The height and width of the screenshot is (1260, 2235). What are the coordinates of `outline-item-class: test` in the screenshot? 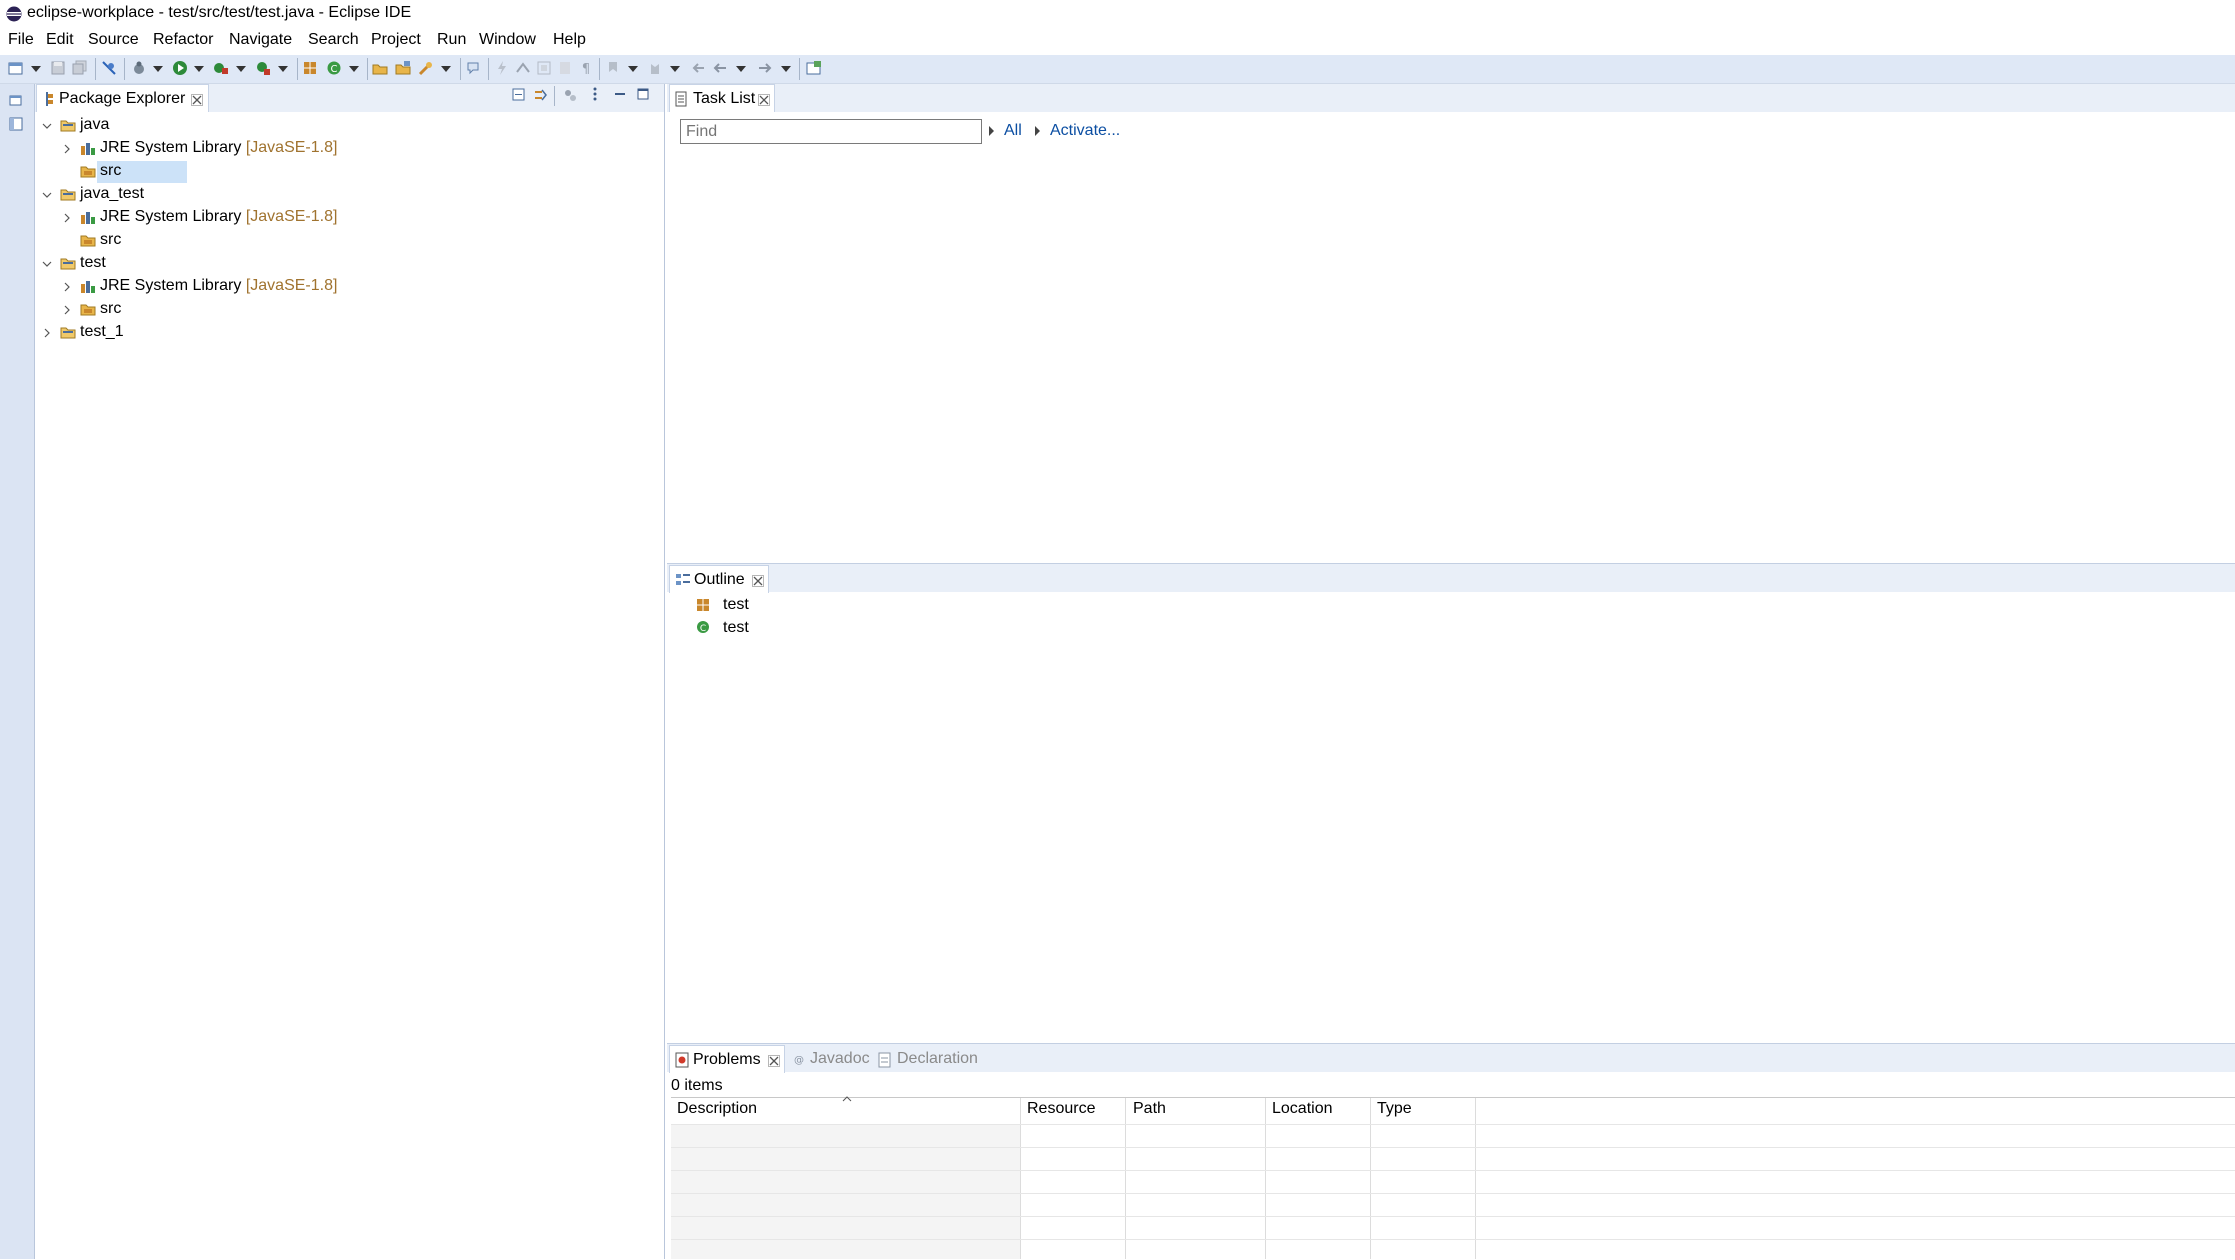 It's located at (736, 630).